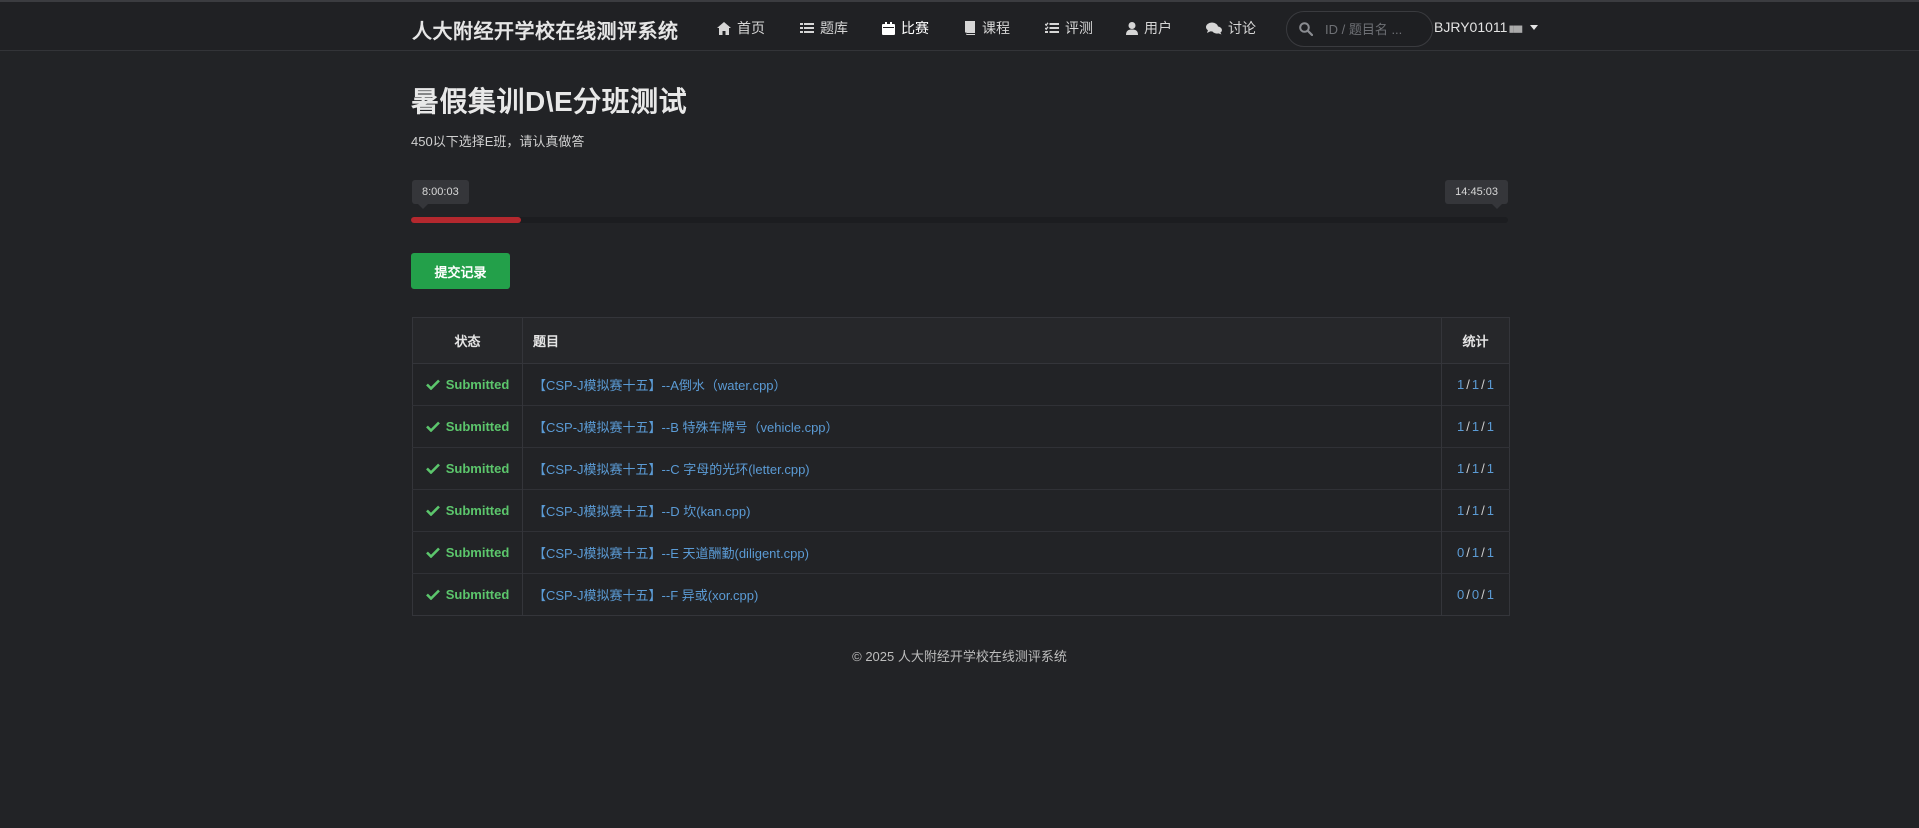  Describe the element at coordinates (888, 28) in the screenshot. I see `calendar-icon` at that location.